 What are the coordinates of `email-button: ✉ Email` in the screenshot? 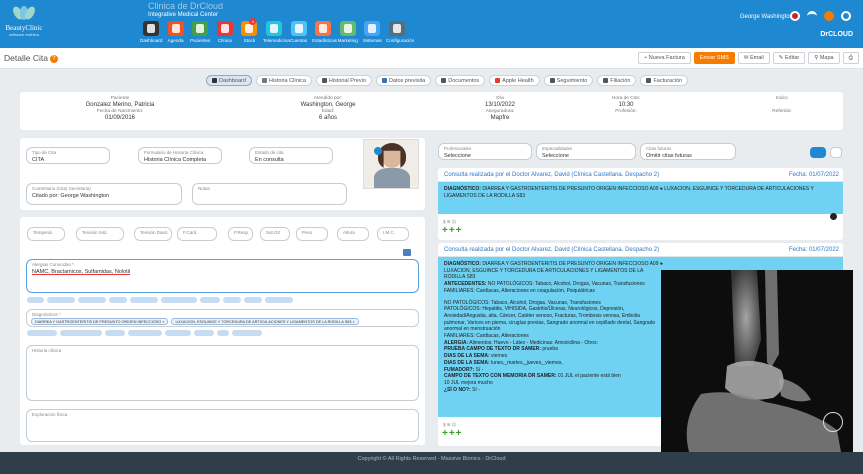 It's located at (753, 58).